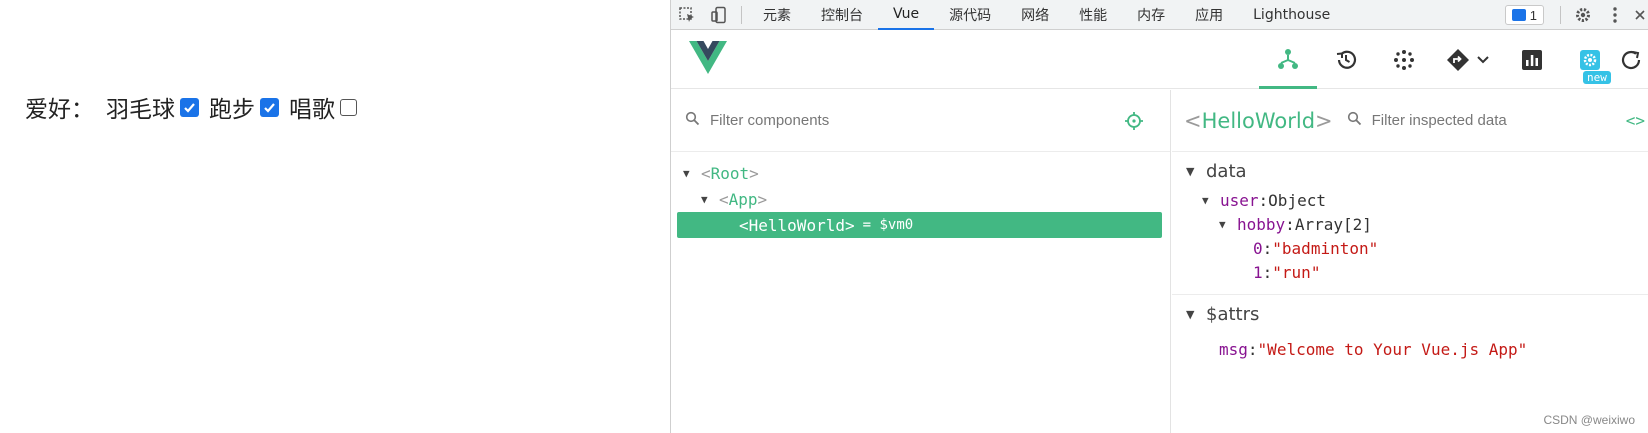 This screenshot has width=1648, height=433. I want to click on gear-icon, so click(1583, 15).